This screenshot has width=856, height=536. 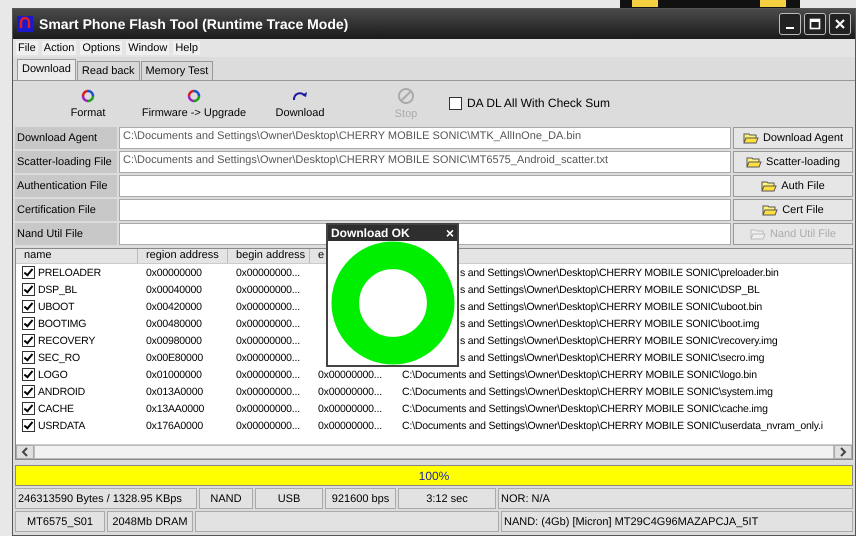 I want to click on dialog-title: Download OK, so click(x=370, y=233).